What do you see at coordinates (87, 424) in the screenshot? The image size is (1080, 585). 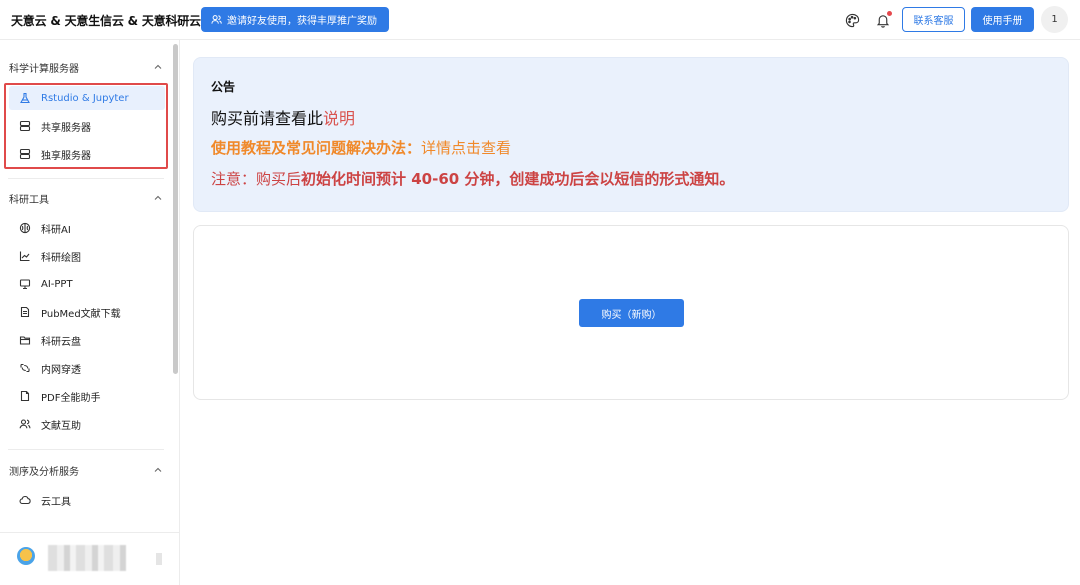 I see `sidebar-item-literature-help: 文献互助` at bounding box center [87, 424].